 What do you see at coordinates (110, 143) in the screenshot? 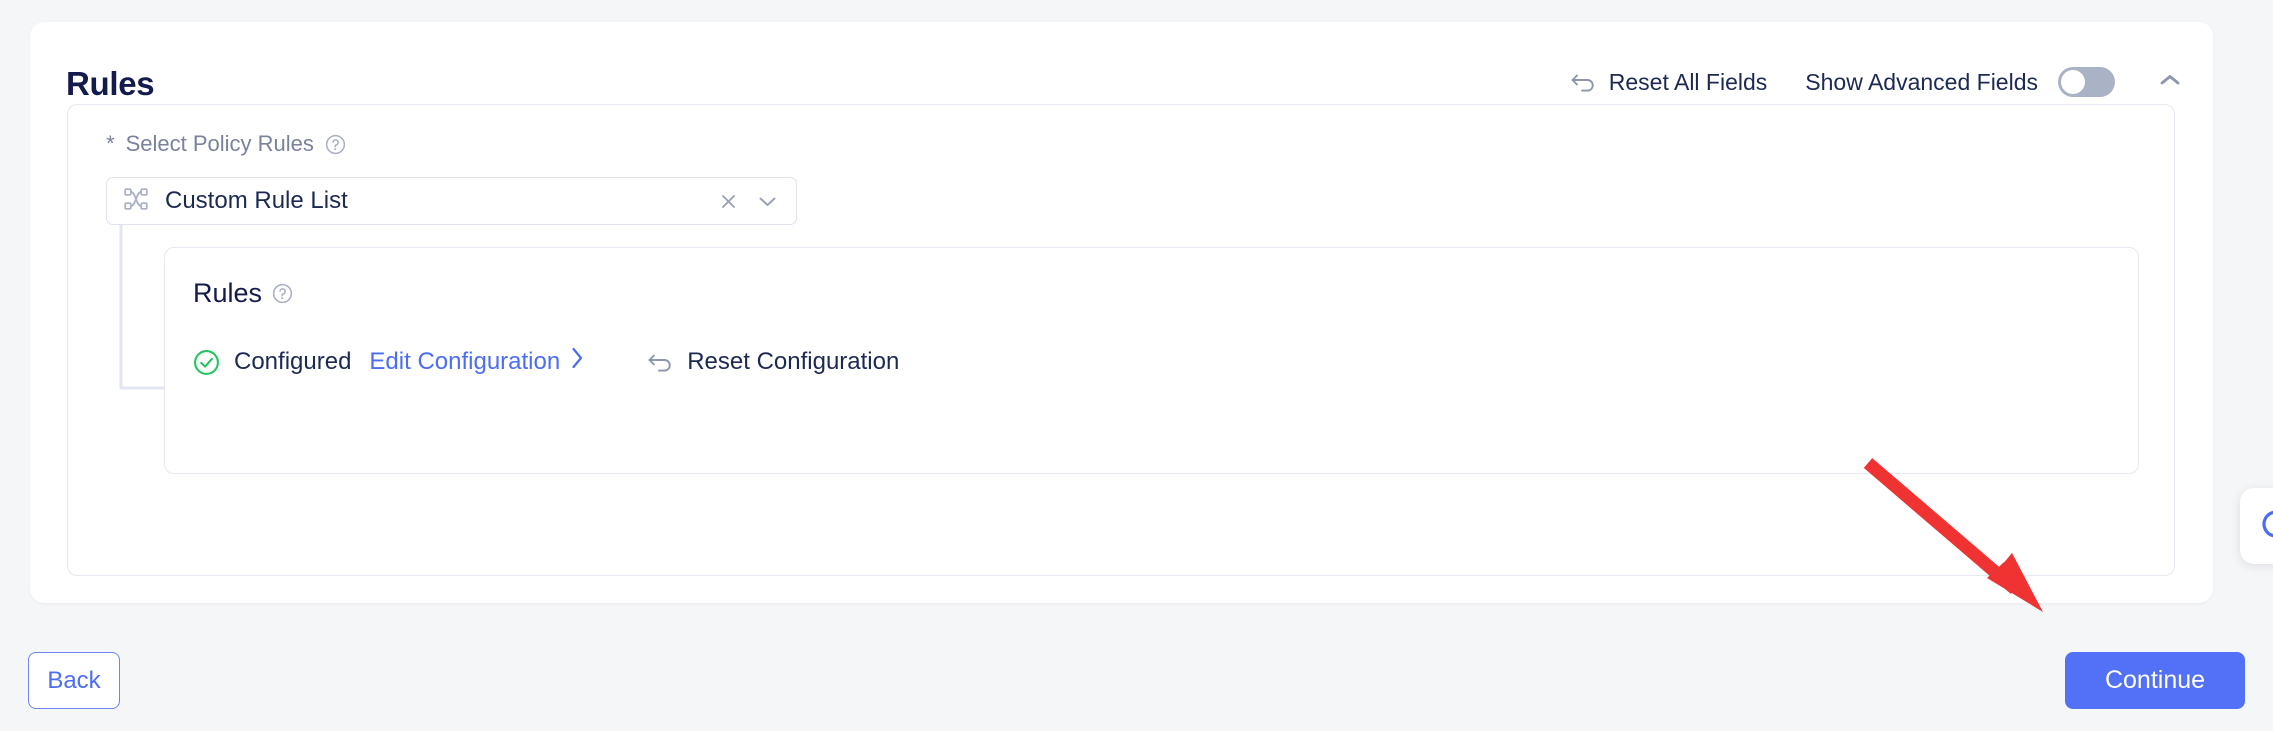
I see `required-marker: *` at bounding box center [110, 143].